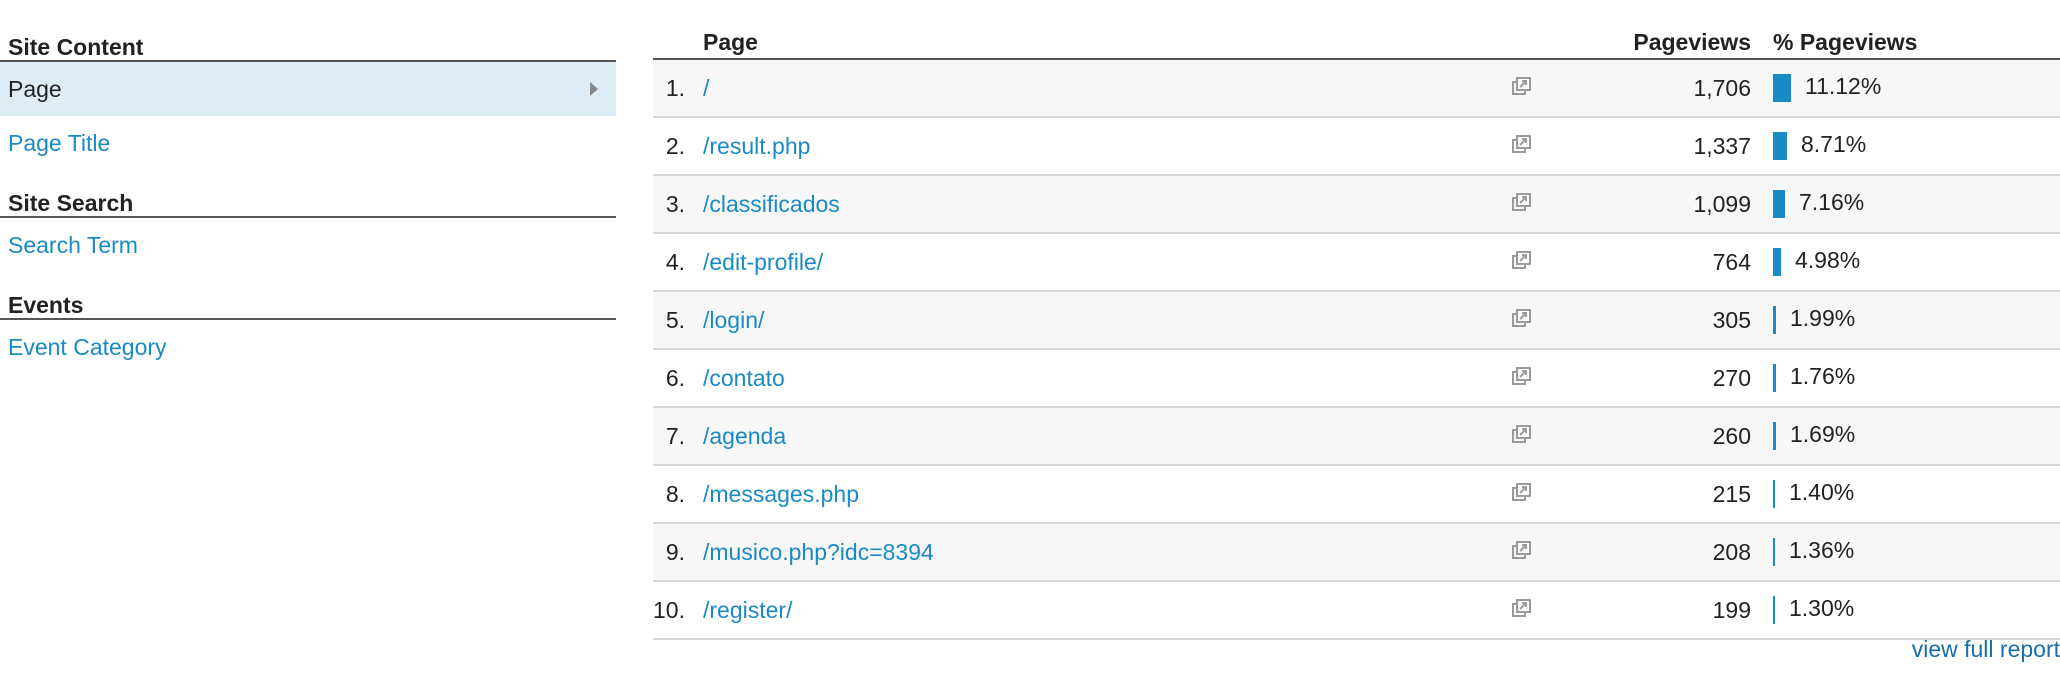 The image size is (2060, 674). Describe the element at coordinates (1822, 608) in the screenshot. I see `pct-value: 1.30%` at that location.